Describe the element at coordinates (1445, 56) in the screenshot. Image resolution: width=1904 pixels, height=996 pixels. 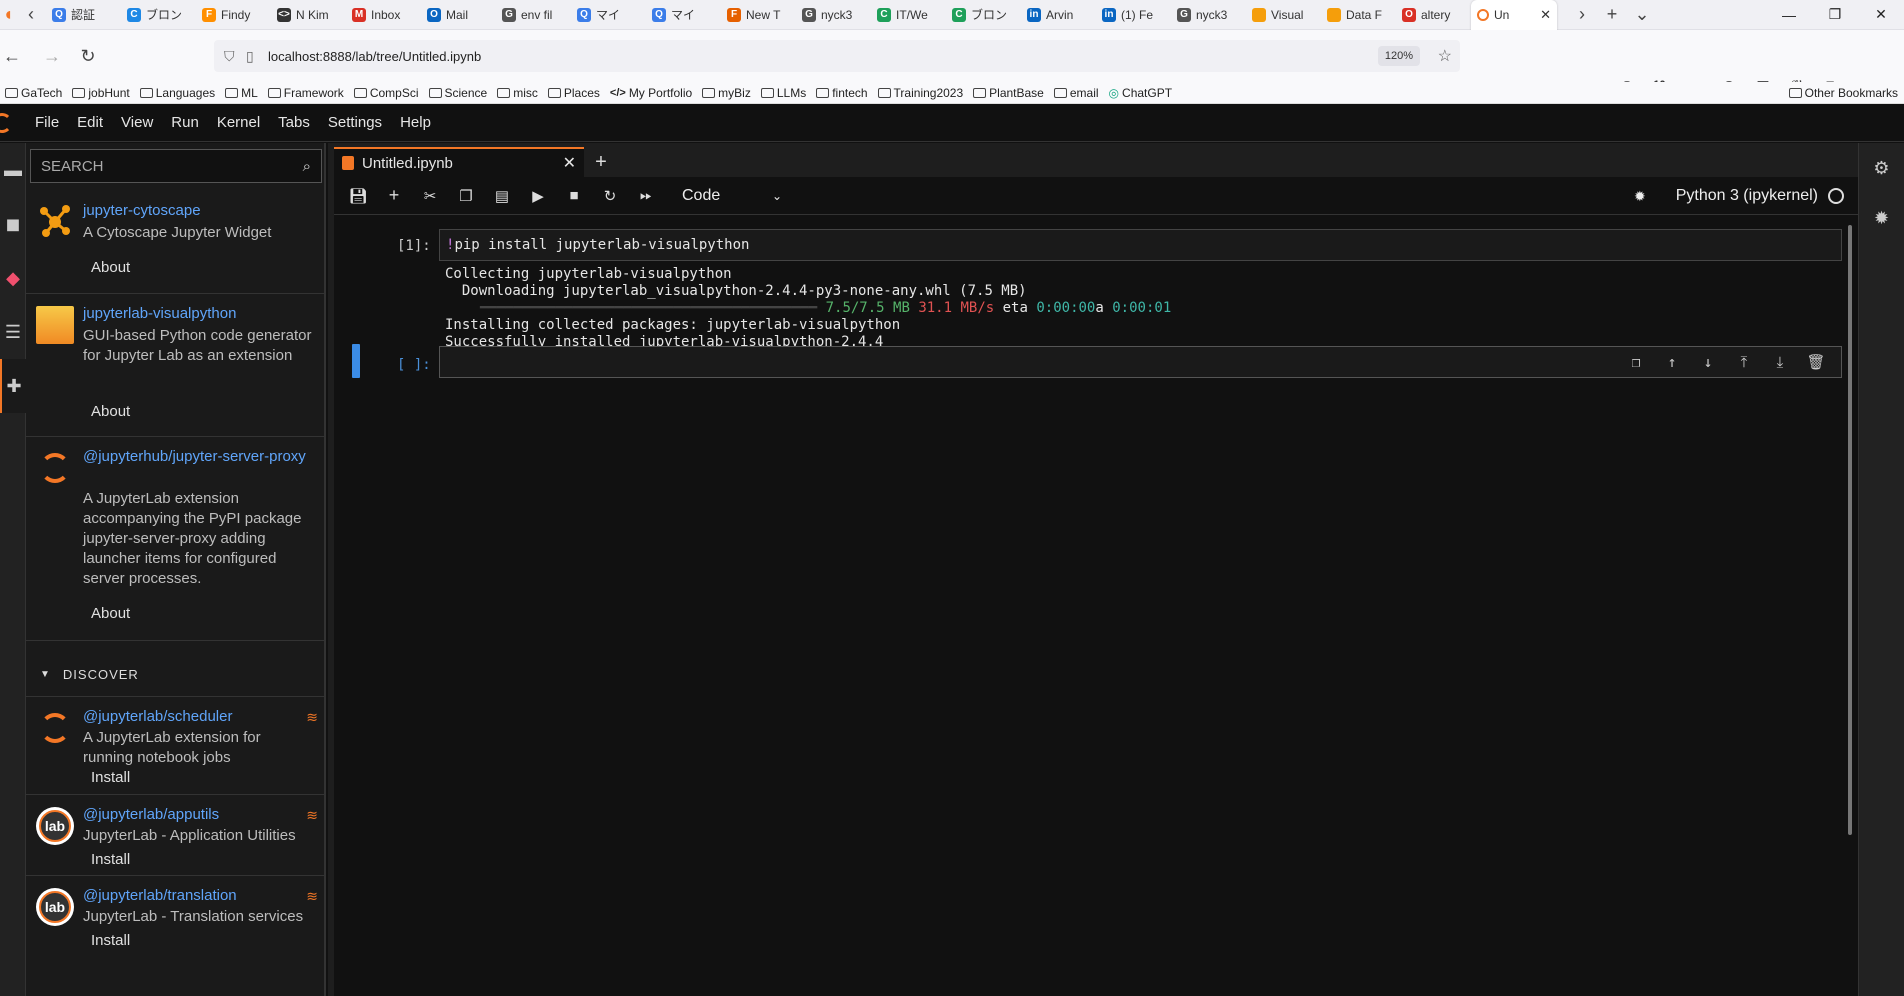
I see `bookmark-star-icon: ☆` at that location.